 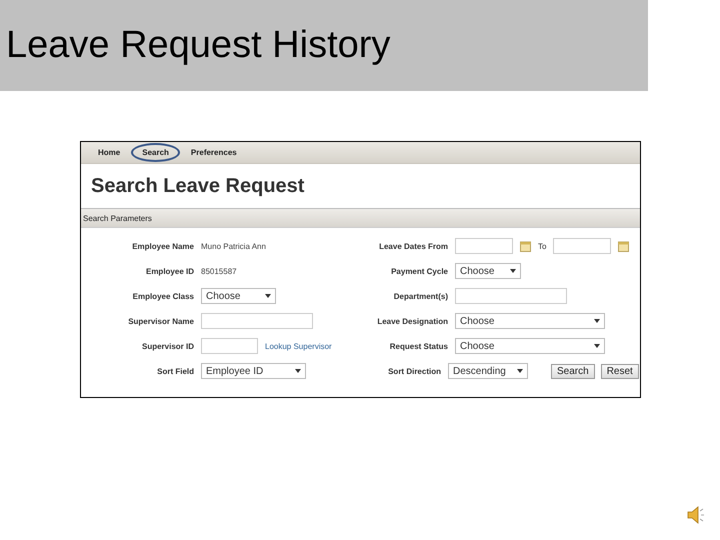 What do you see at coordinates (619, 371) in the screenshot?
I see `action-button: Reset` at bounding box center [619, 371].